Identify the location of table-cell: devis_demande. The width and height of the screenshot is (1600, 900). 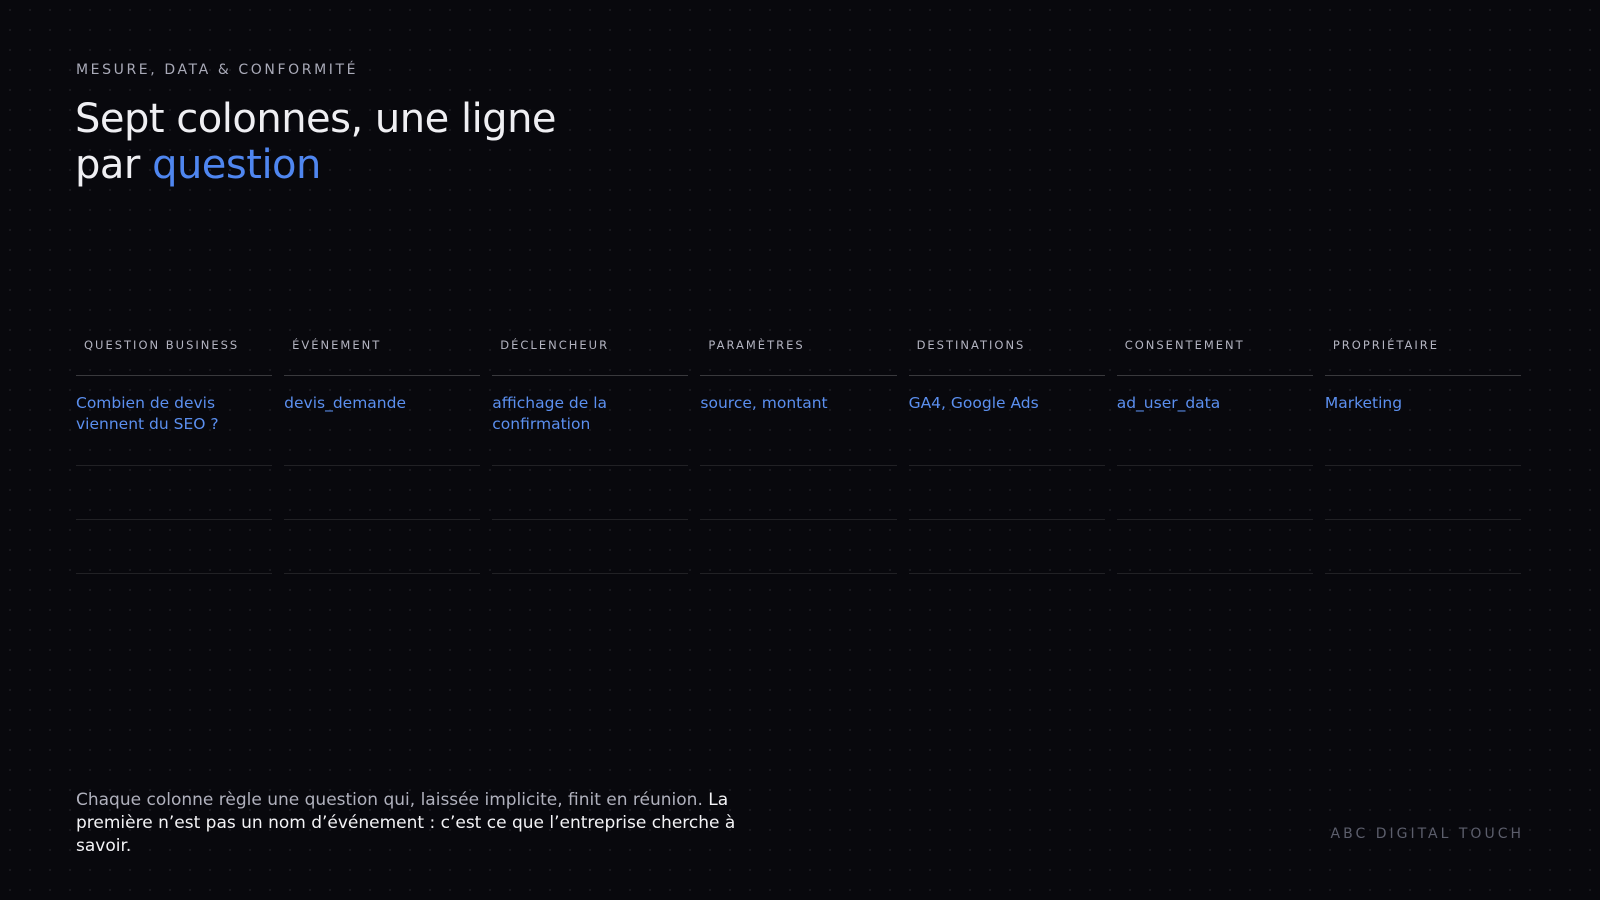
(382, 421).